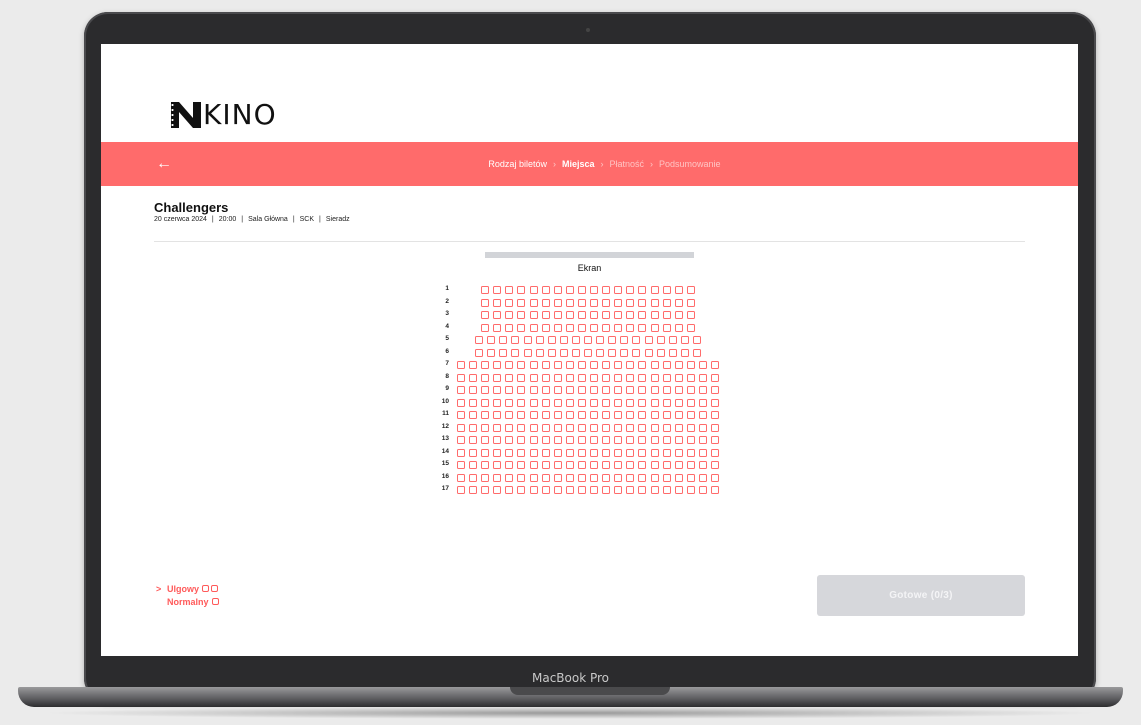 This screenshot has height=725, width=1141. What do you see at coordinates (187, 588) in the screenshot?
I see `legend-item-ulgowy: > Ulgowy` at bounding box center [187, 588].